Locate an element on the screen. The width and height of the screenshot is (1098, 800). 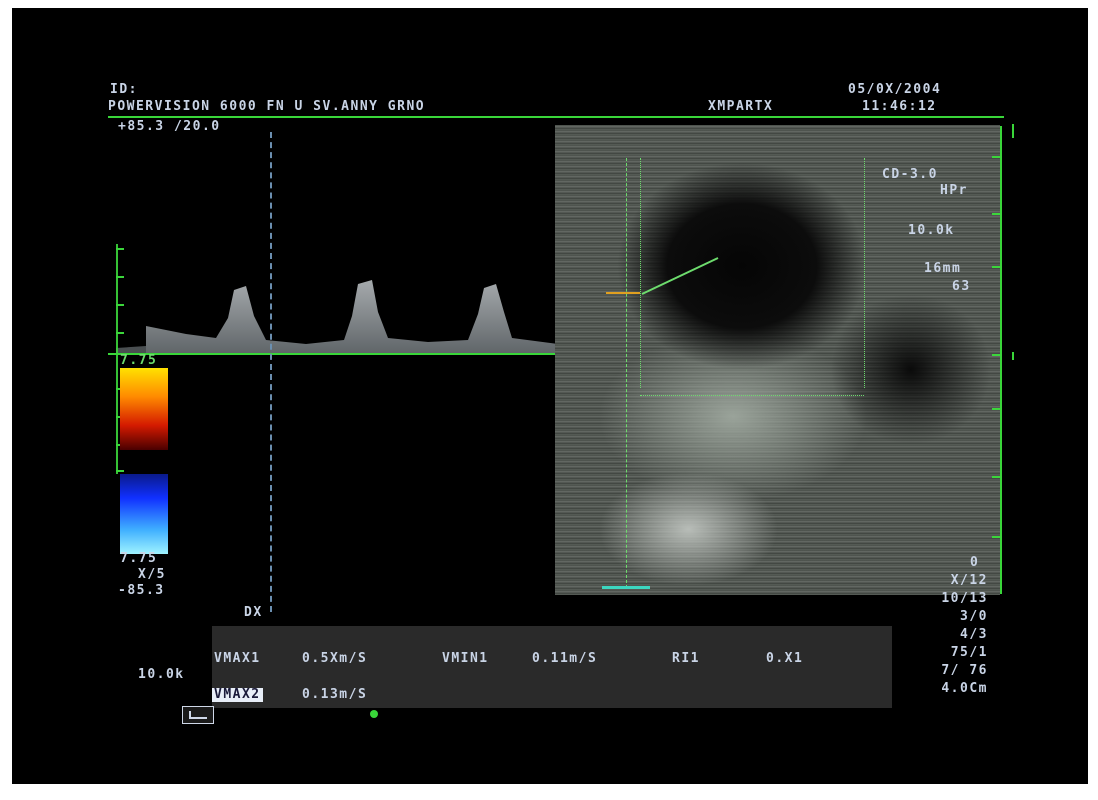
date-label: 05/0X/2004 is located at coordinates (895, 89).